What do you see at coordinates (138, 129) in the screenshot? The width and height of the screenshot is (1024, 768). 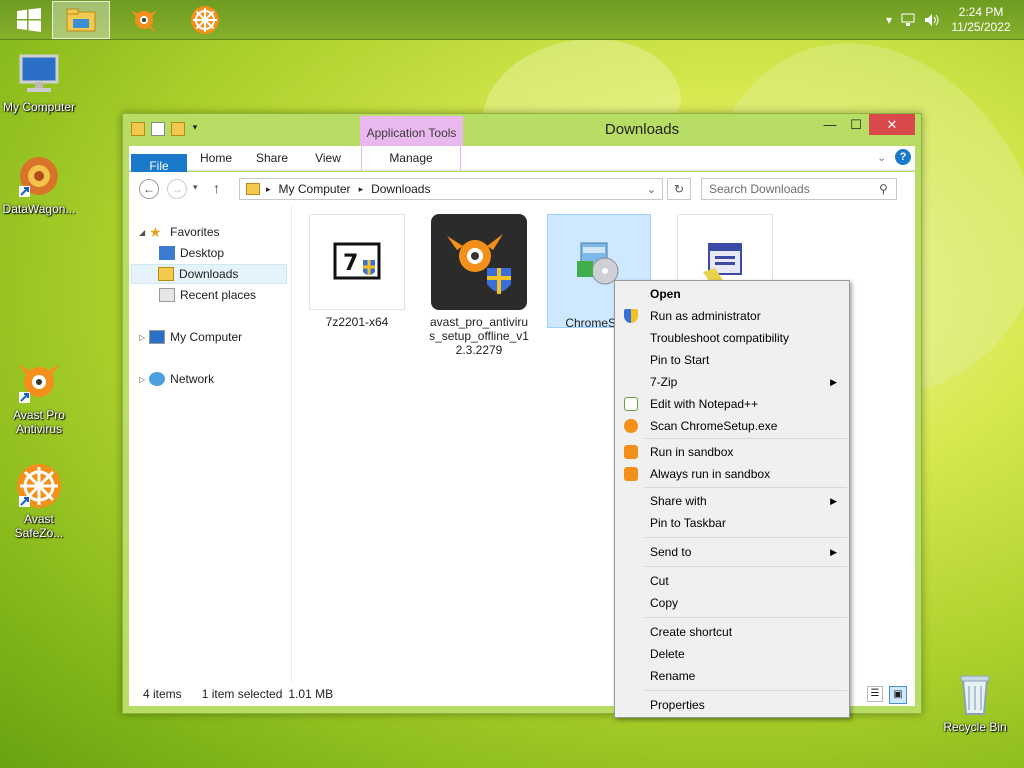 I see `folder-properties-icon` at bounding box center [138, 129].